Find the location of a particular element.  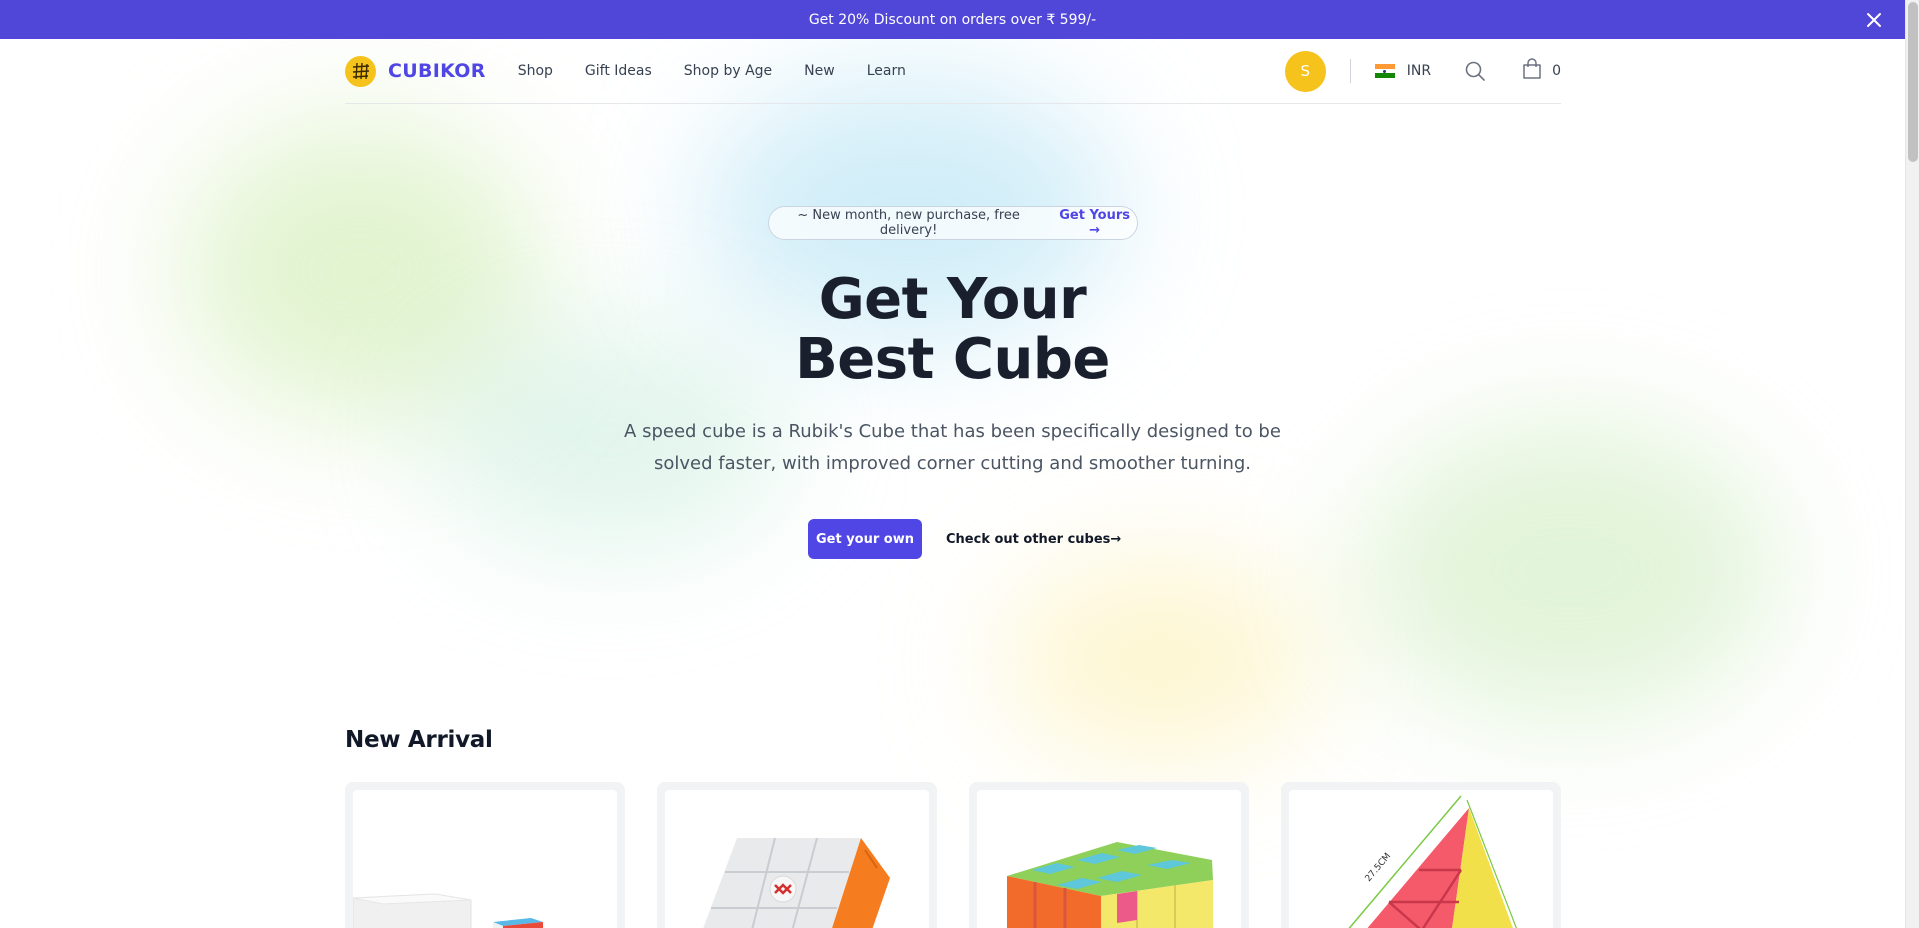

currency-code: INR is located at coordinates (1419, 71).